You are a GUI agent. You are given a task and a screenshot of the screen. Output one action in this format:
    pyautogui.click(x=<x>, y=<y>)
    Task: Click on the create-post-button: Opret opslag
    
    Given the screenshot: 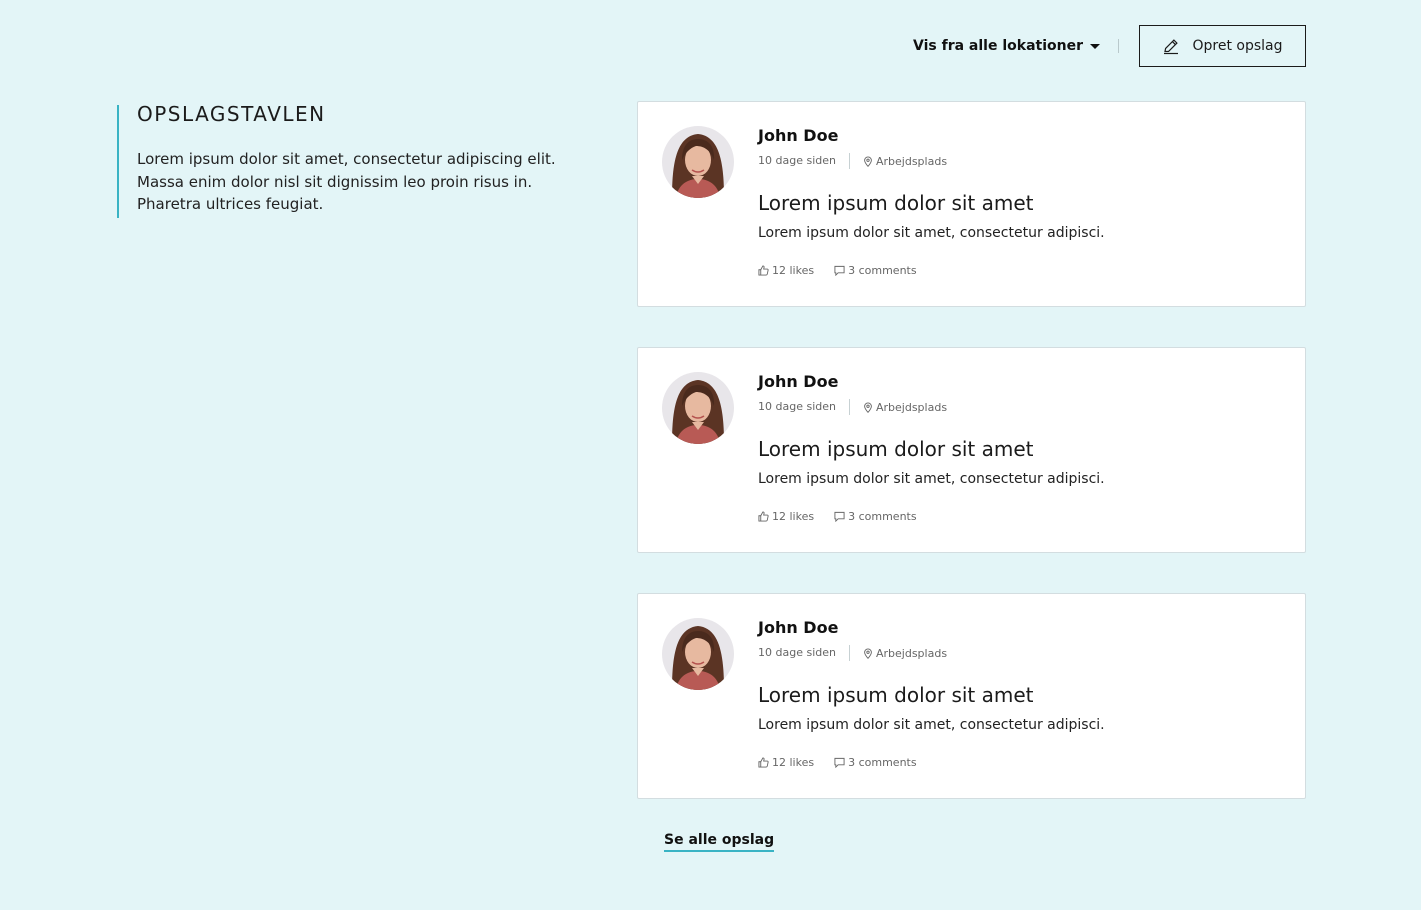 What is the action you would take?
    pyautogui.click(x=1222, y=46)
    